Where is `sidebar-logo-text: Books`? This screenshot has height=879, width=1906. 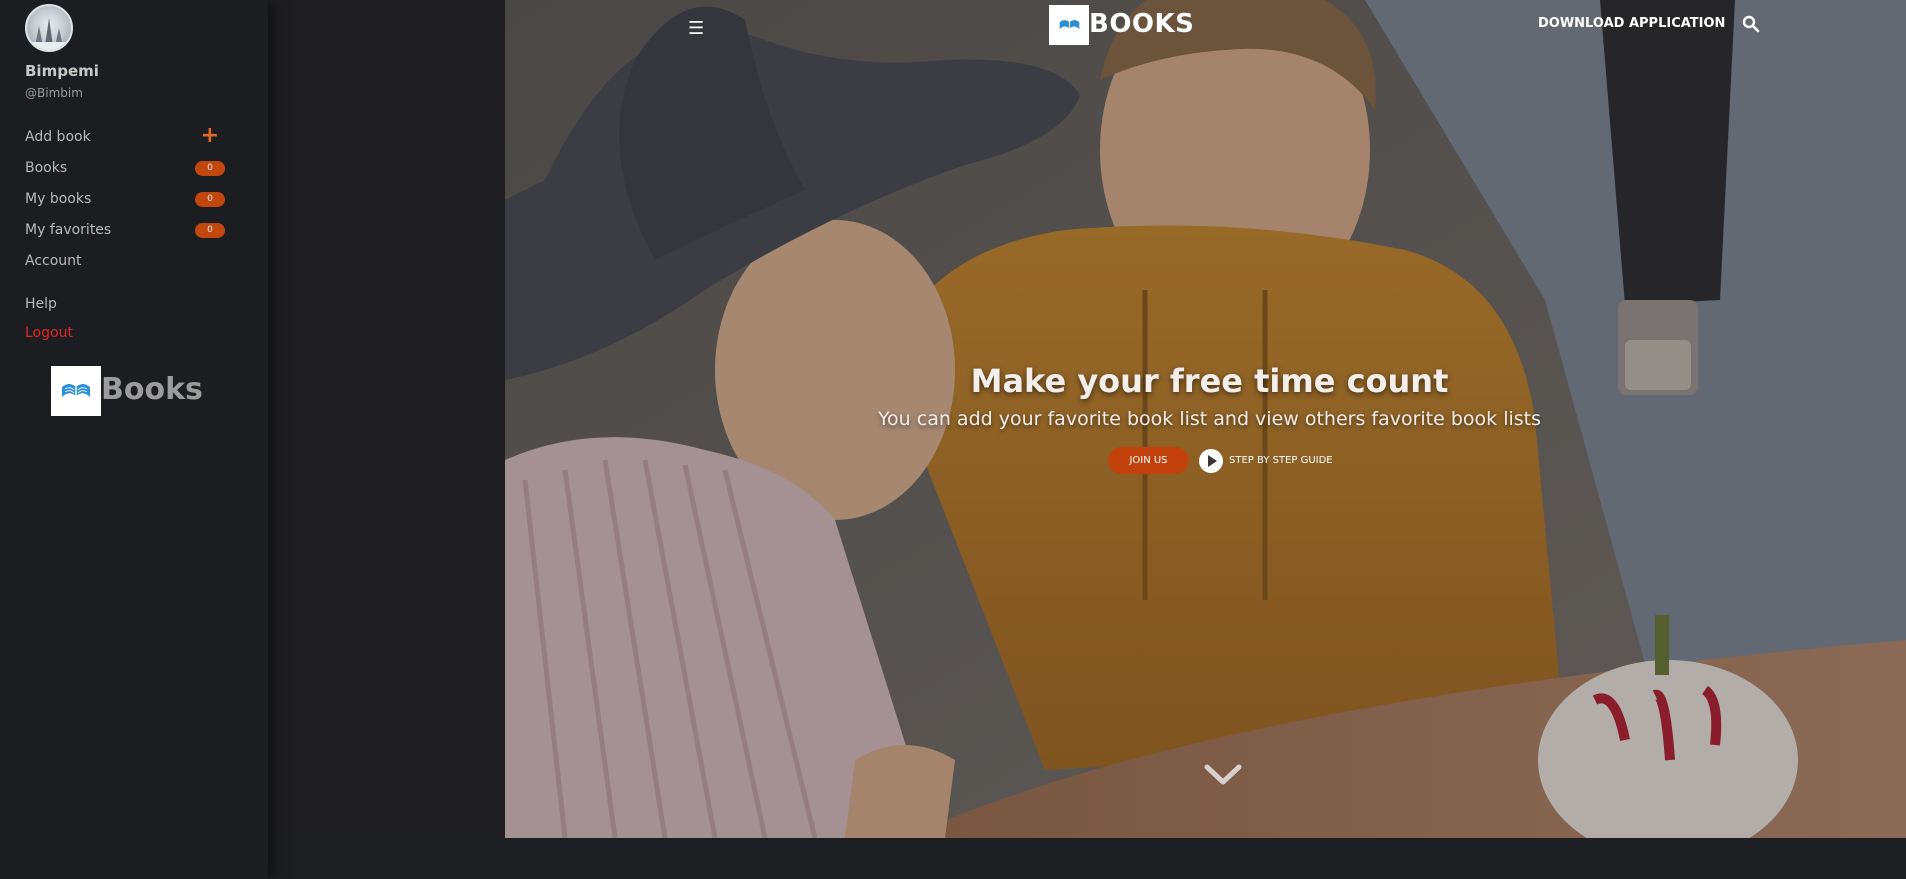 sidebar-logo-text: Books is located at coordinates (152, 389).